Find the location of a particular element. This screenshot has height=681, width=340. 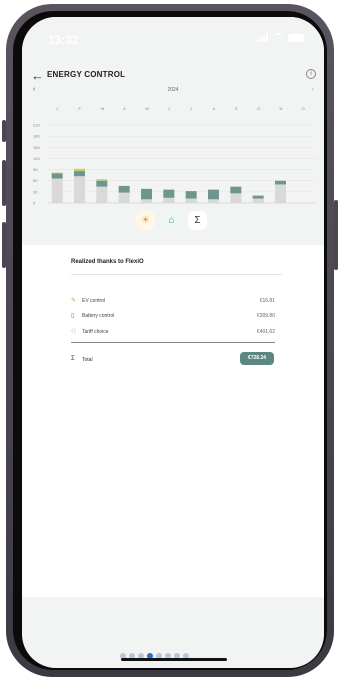

mode-switcher: ☀ ⌂ Σ is located at coordinates (171, 220).